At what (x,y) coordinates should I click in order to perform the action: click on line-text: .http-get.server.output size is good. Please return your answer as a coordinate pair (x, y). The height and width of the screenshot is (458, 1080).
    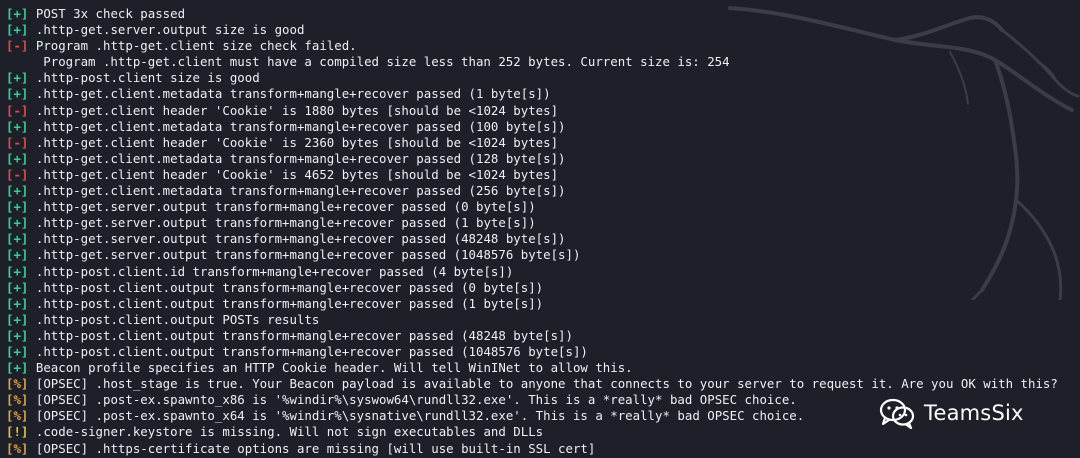
    Looking at the image, I should click on (170, 30).